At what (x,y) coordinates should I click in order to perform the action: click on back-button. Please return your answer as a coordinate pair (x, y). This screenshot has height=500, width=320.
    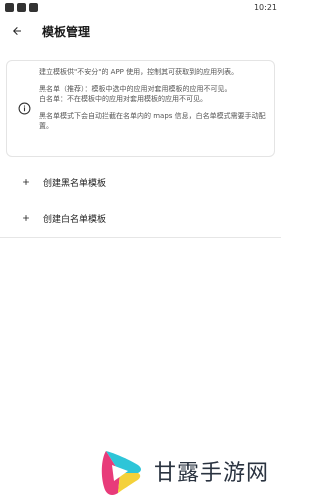
    Looking at the image, I should click on (17, 31).